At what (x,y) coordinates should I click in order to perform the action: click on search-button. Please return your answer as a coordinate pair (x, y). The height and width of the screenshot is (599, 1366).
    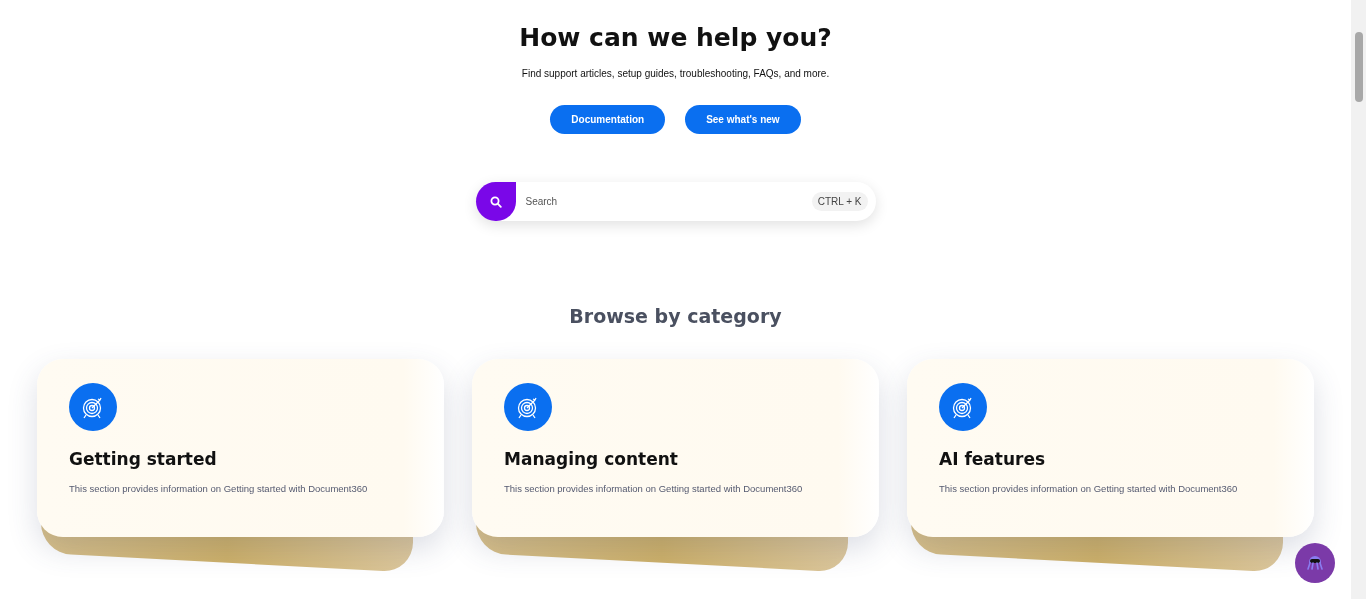
    Looking at the image, I should click on (495, 201).